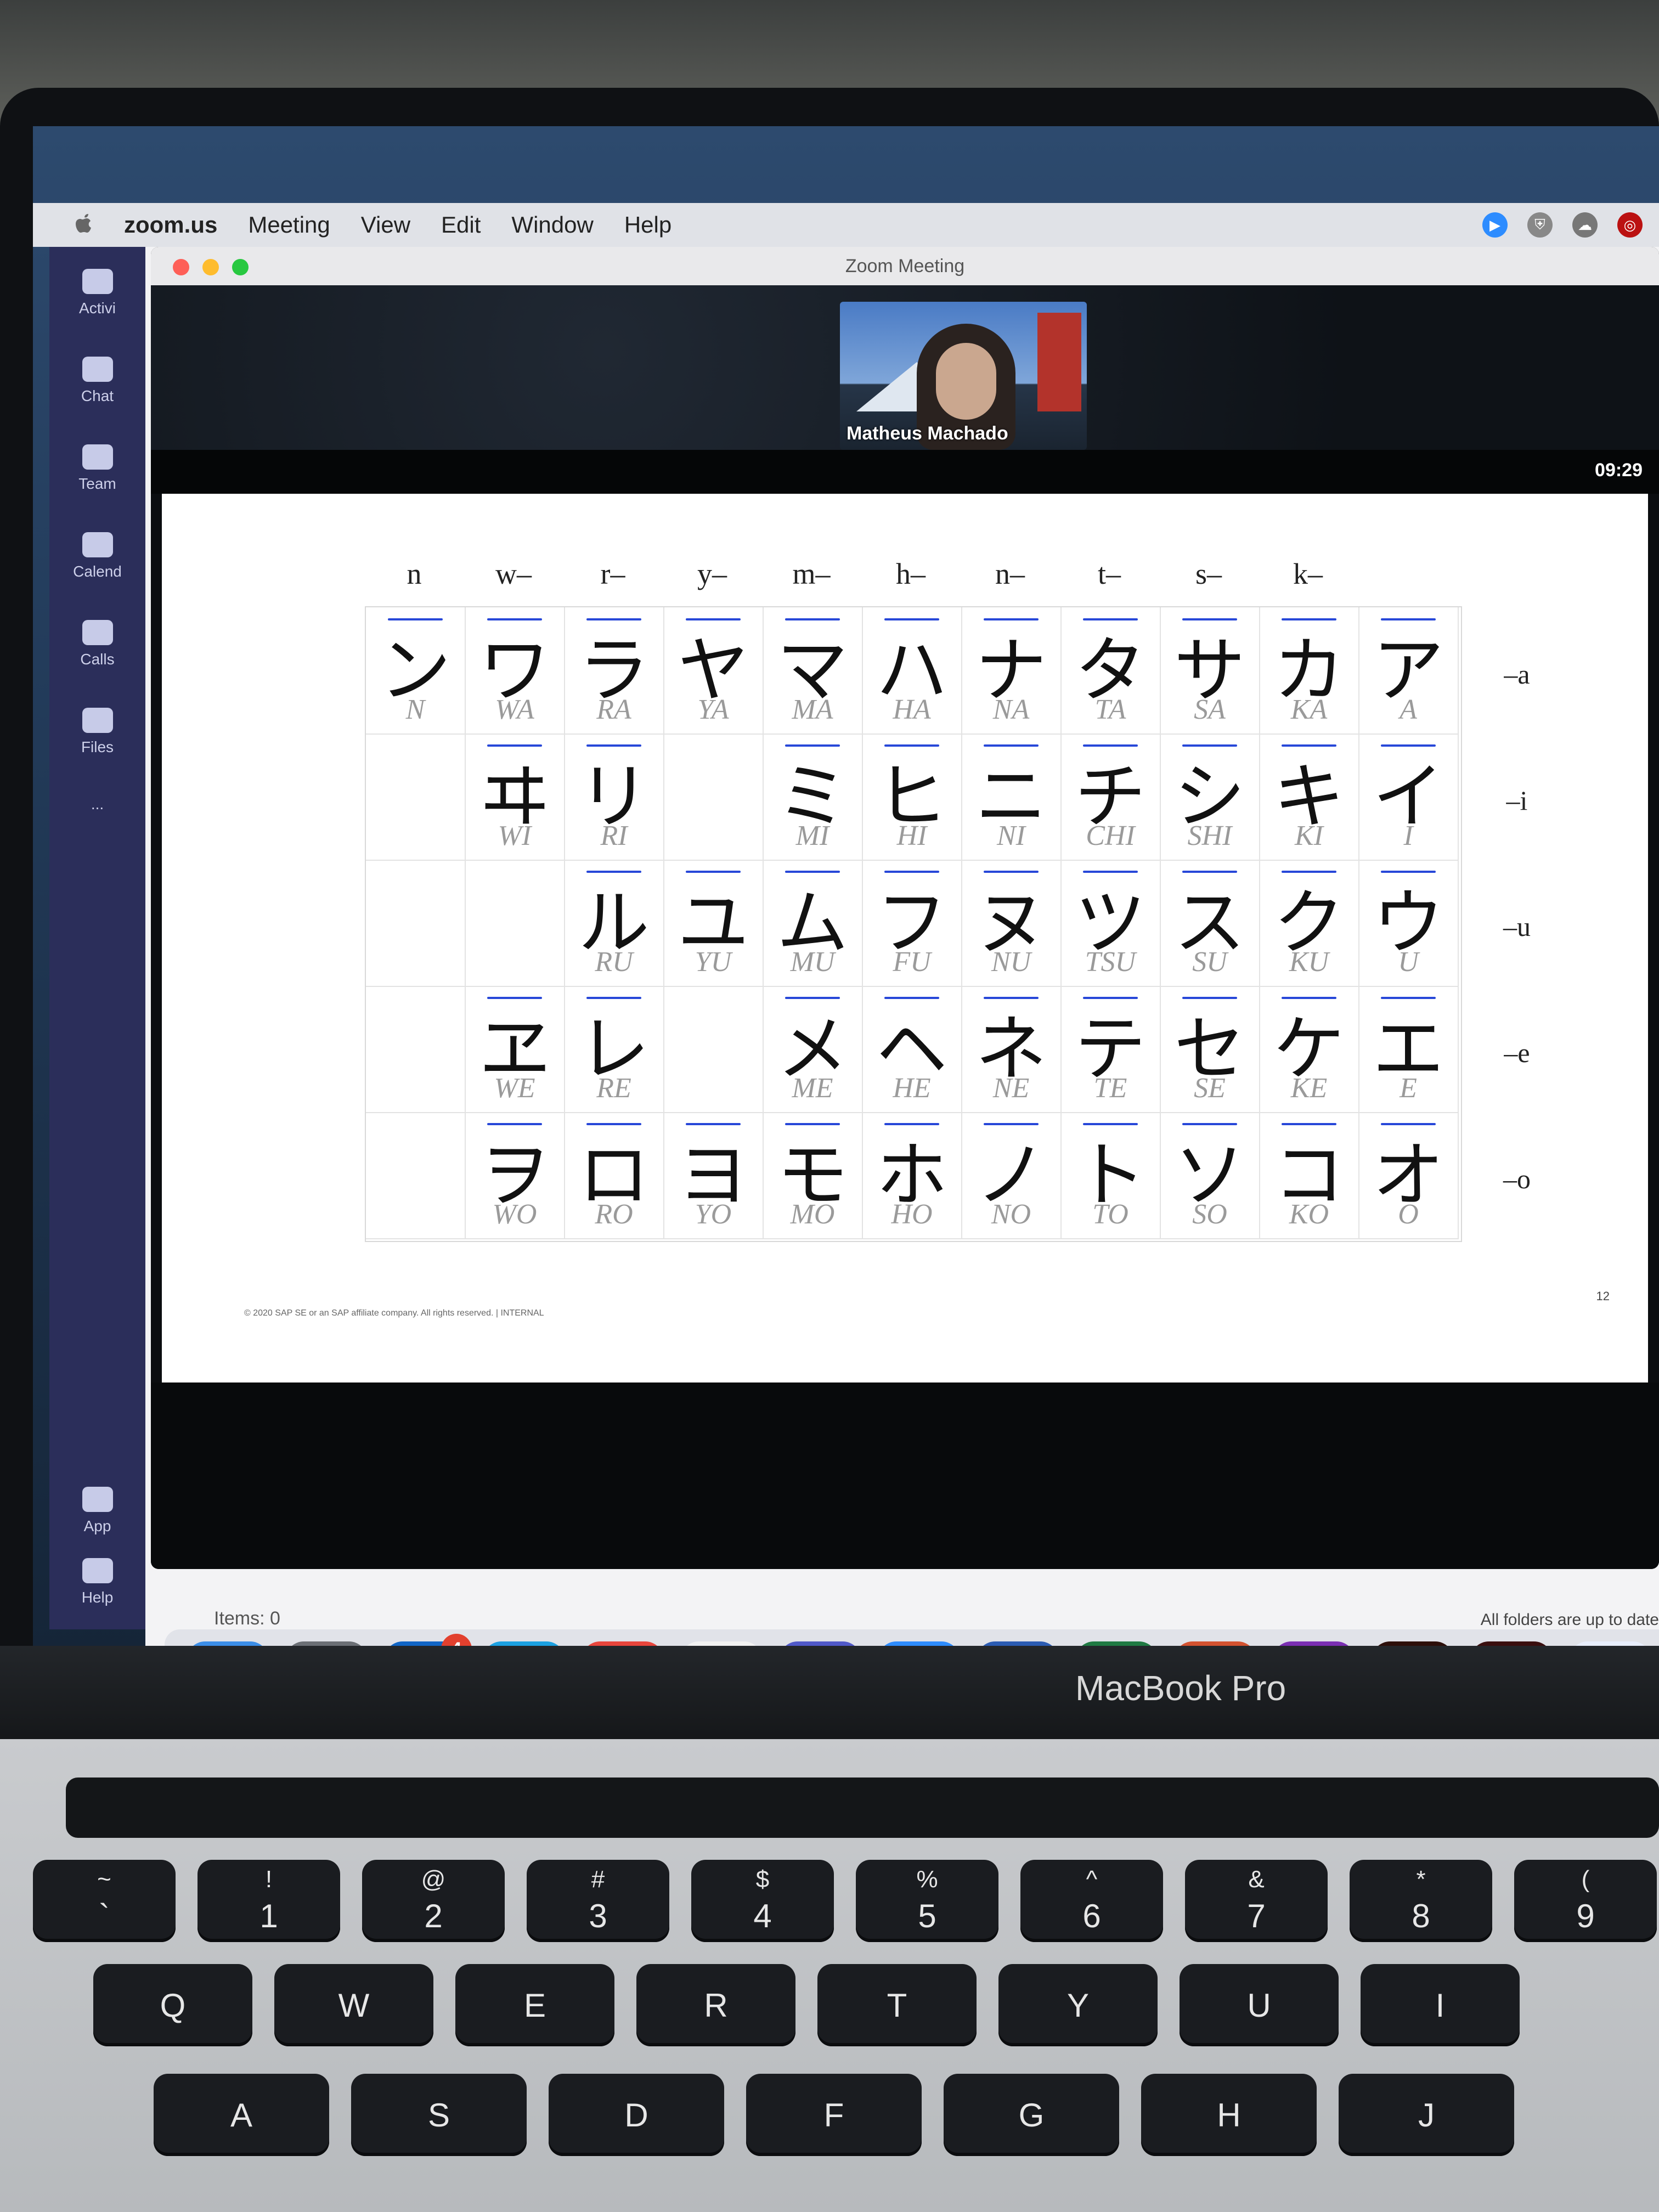 This screenshot has height=2212, width=1659. I want to click on key-2: @2, so click(434, 1901).